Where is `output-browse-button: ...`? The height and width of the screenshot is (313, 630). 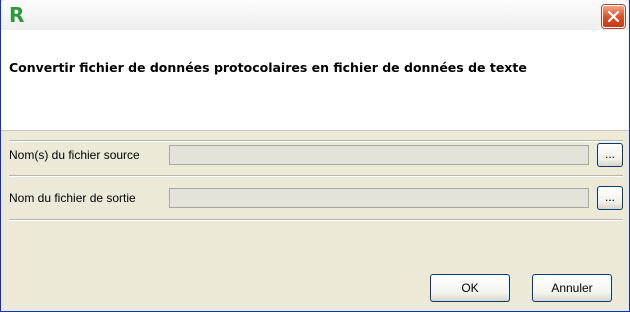
output-browse-button: ... is located at coordinates (610, 198).